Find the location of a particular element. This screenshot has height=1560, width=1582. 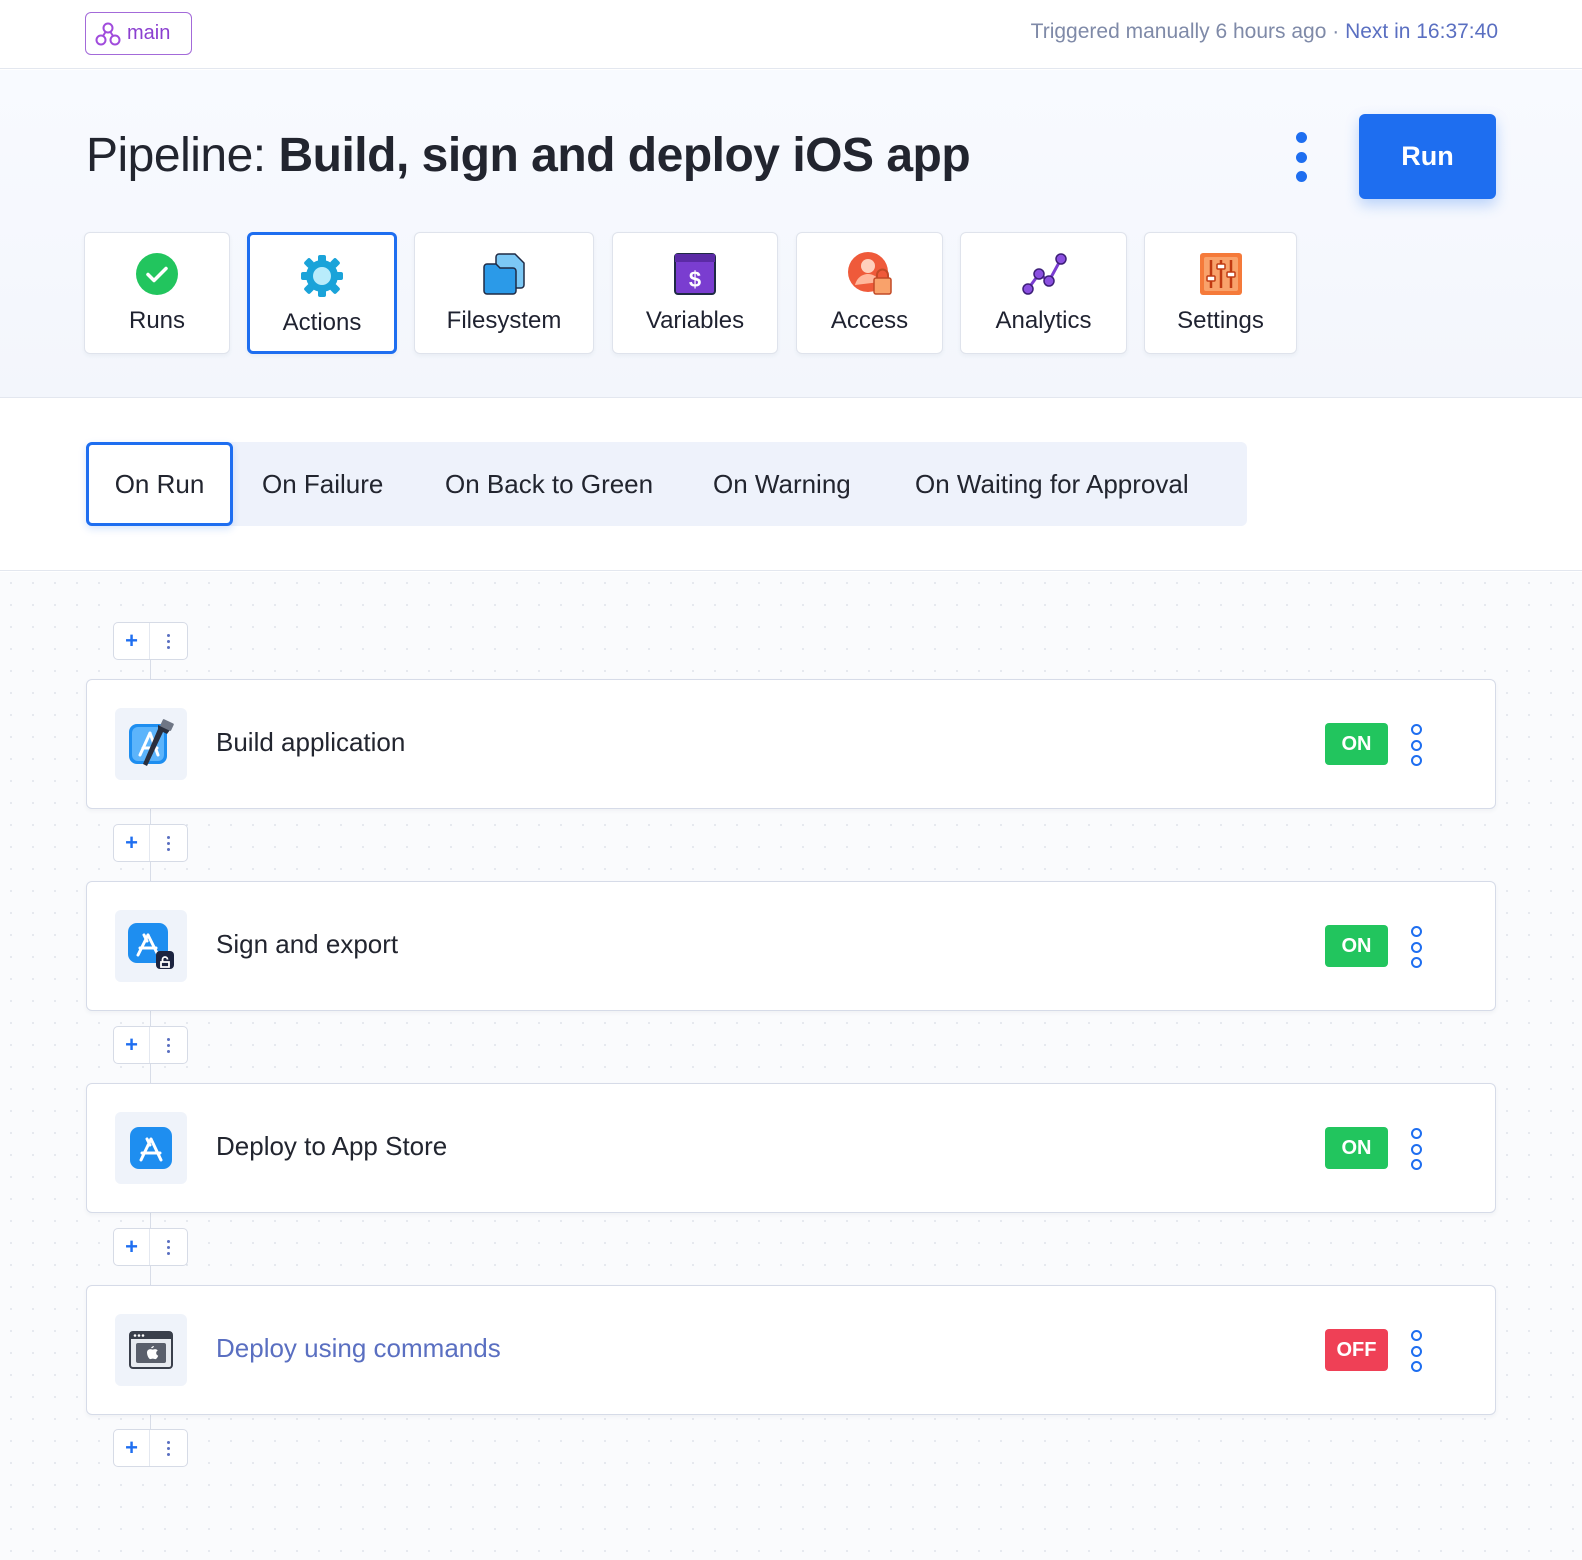

page-title: Pipeline: Build, sign and deploy iOS app is located at coordinates (528, 155).